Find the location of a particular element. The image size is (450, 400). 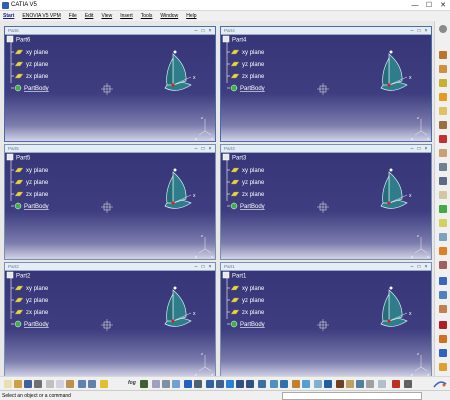

snapshot-icon is located at coordinates (144, 384).